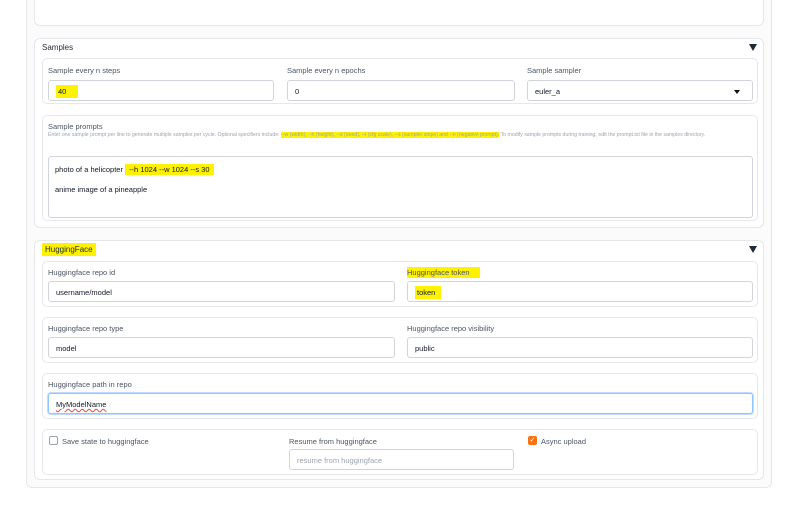 Image resolution: width=800 pixels, height=508 pixels. What do you see at coordinates (221, 347) in the screenshot?
I see `hf-repo-type-input: model` at bounding box center [221, 347].